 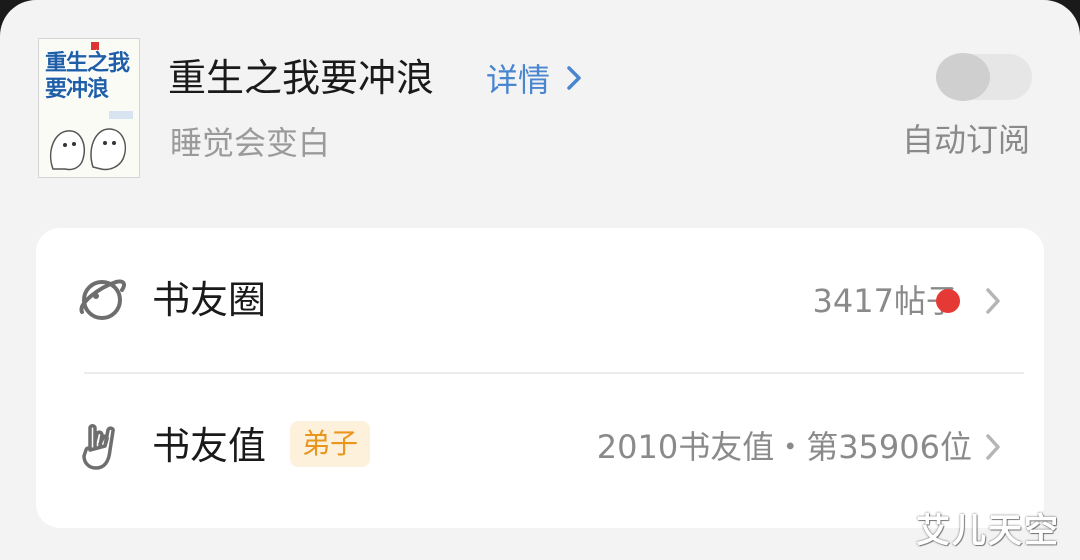 I want to click on row-title: 书友值, so click(x=209, y=446).